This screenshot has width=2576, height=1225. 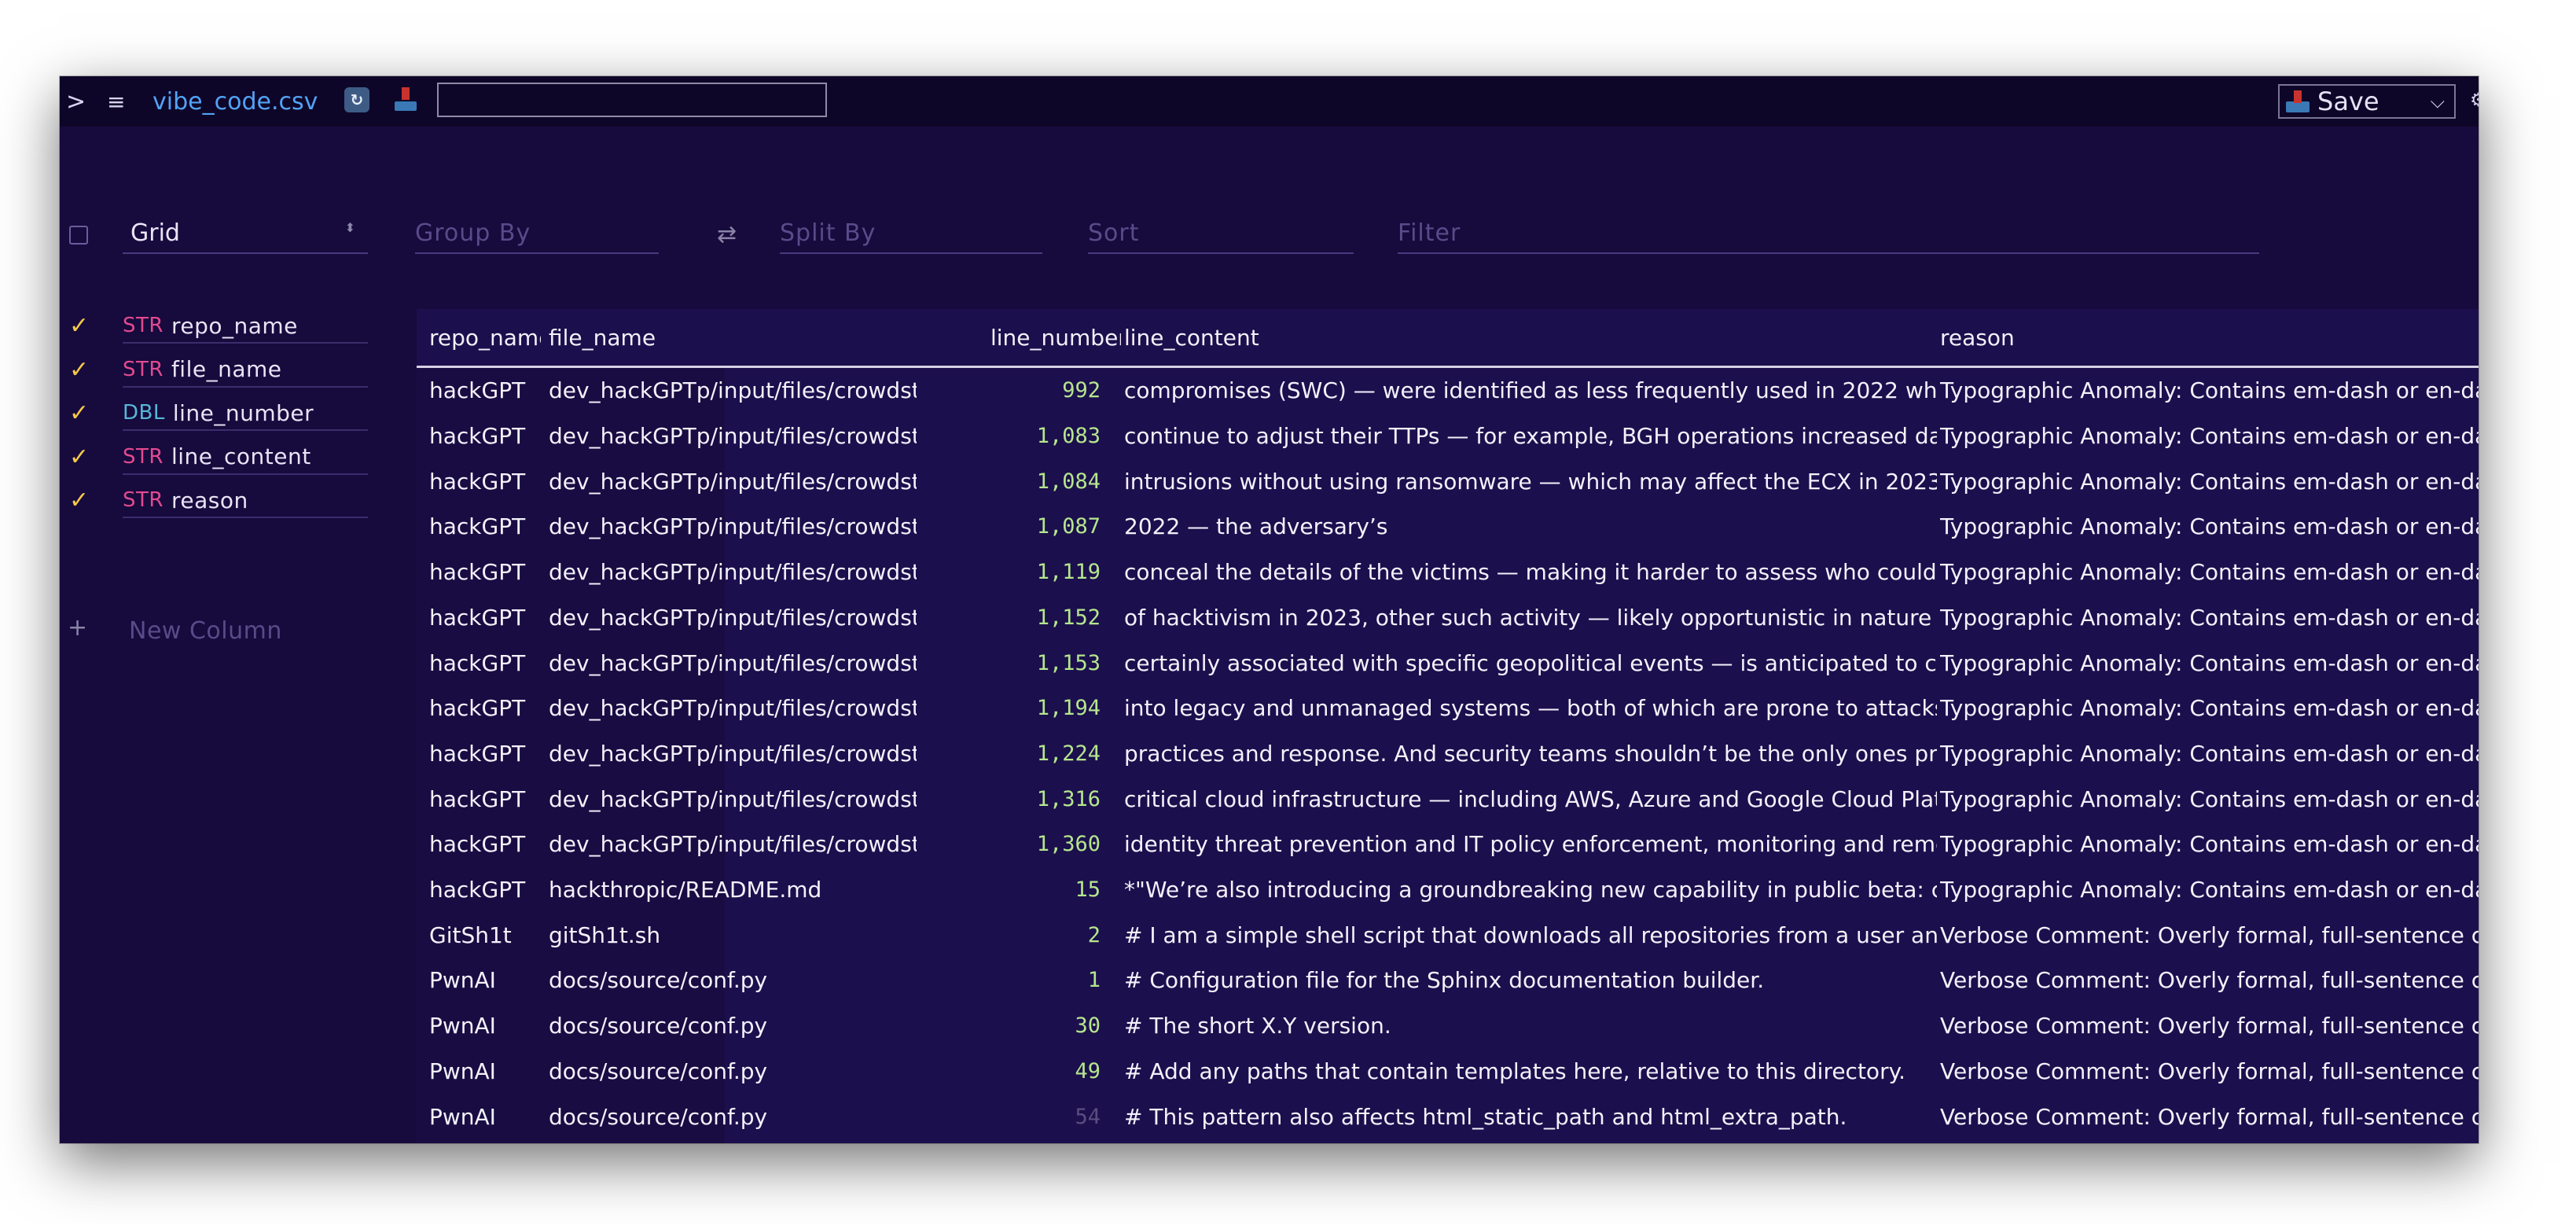 I want to click on chevron-down-icon: ⌵, so click(x=2438, y=101).